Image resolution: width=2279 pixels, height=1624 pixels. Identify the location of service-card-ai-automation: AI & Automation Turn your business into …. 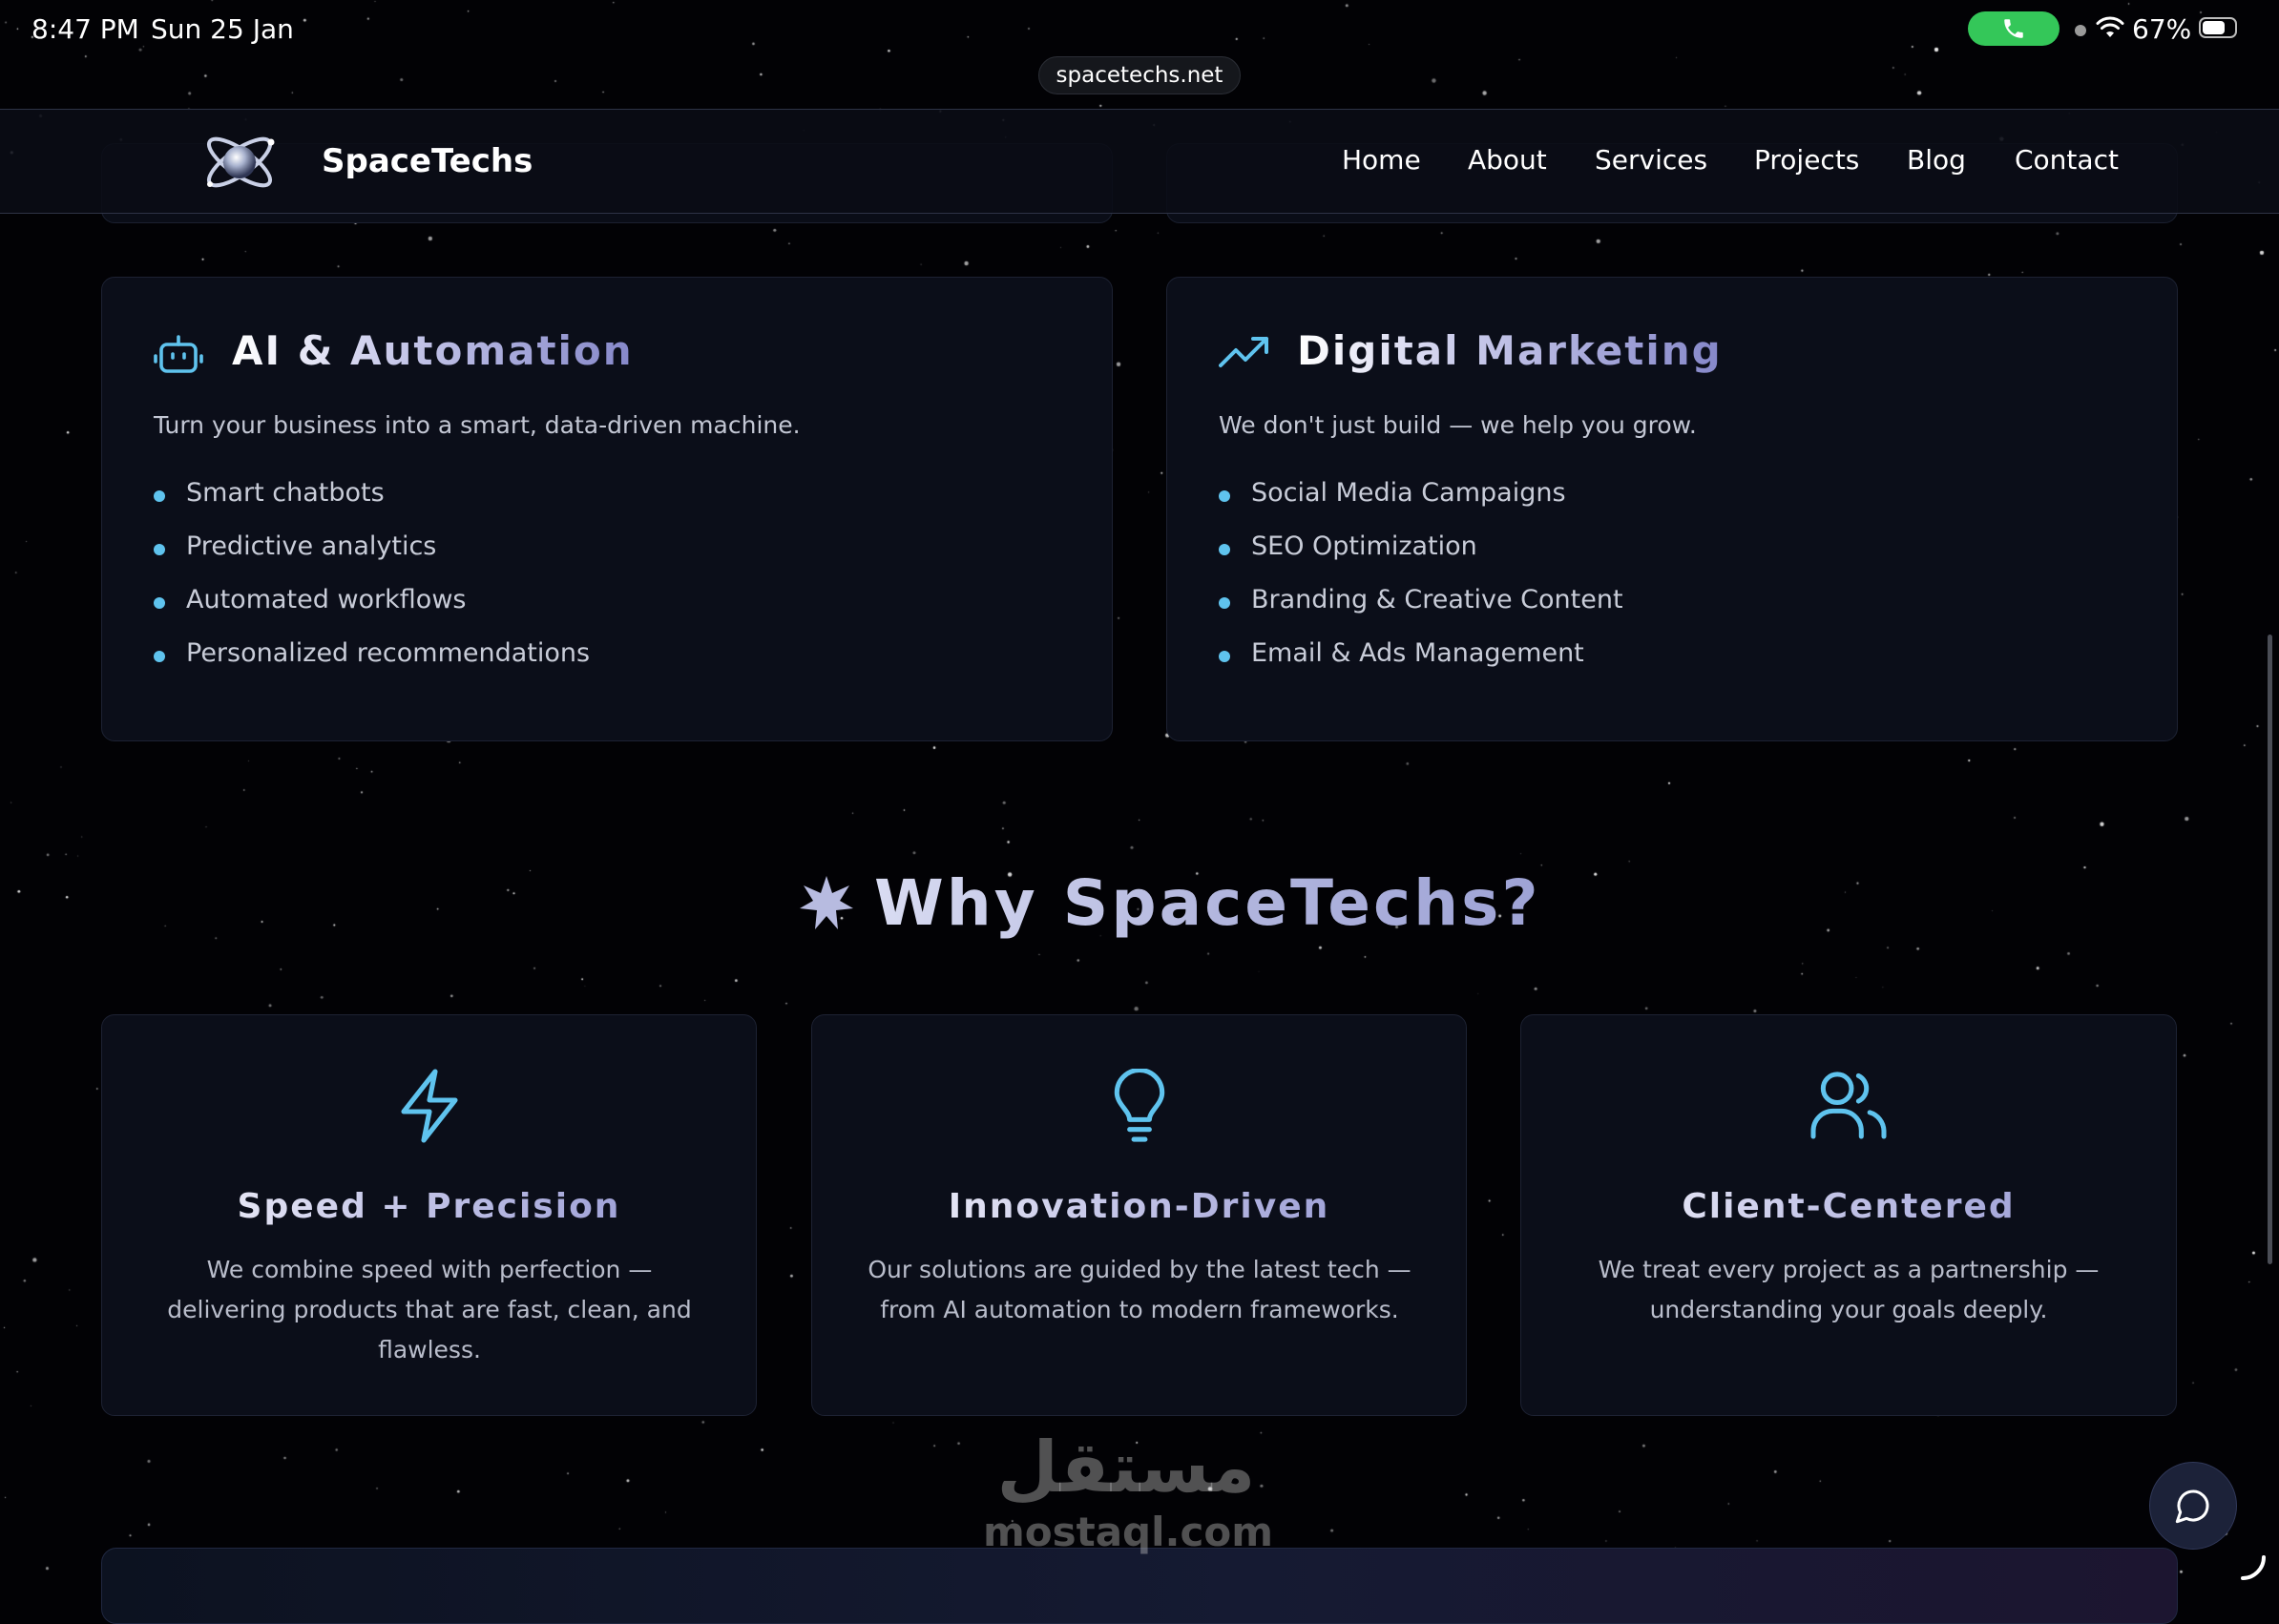
(607, 509).